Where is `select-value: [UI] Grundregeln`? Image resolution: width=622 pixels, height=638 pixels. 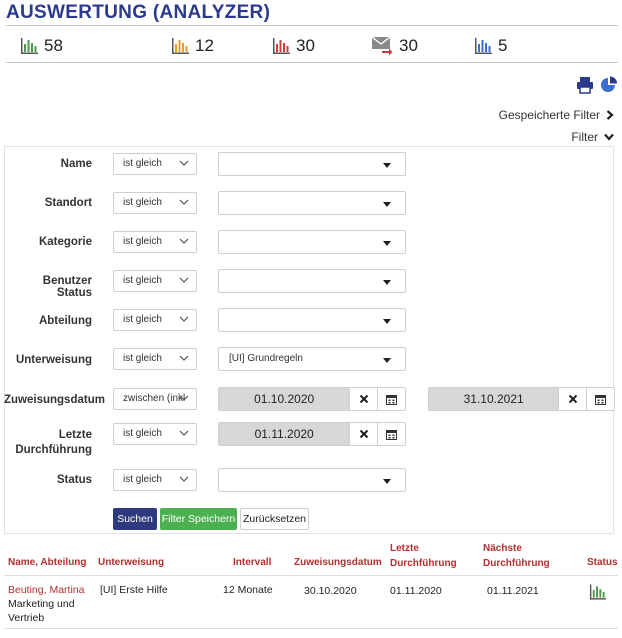 select-value: [UI] Grundregeln is located at coordinates (266, 358).